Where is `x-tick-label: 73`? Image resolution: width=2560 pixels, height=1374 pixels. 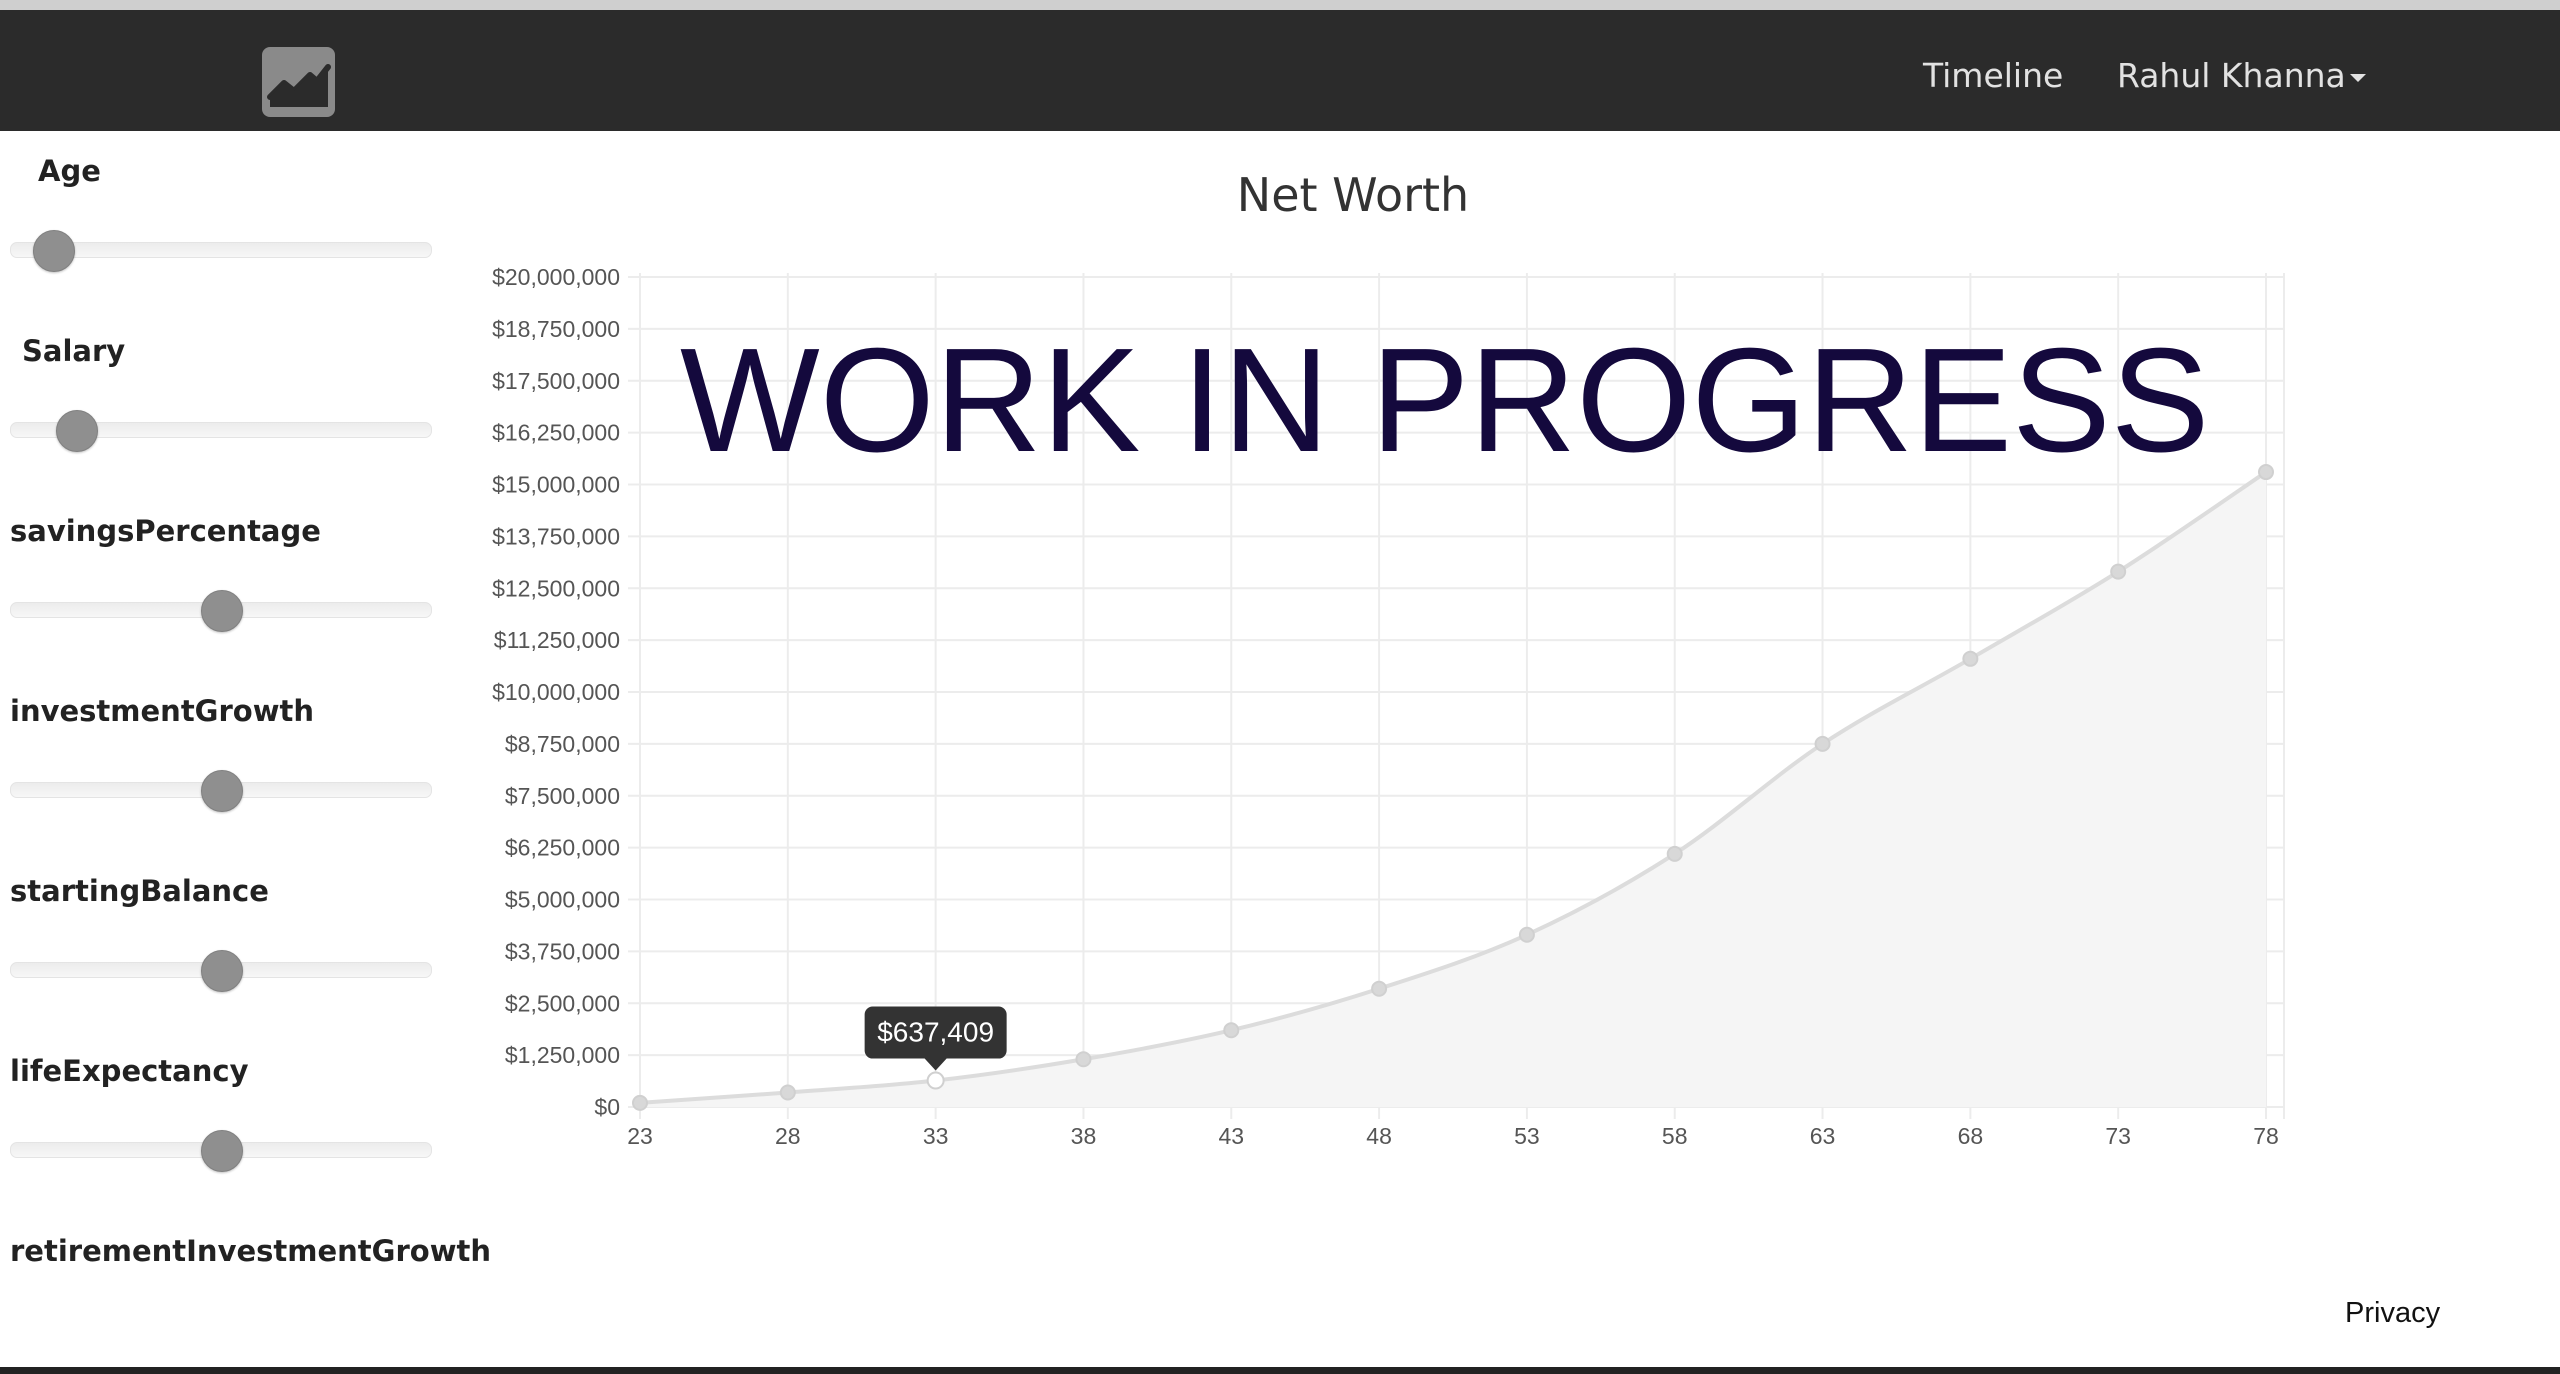
x-tick-label: 73 is located at coordinates (2118, 1136).